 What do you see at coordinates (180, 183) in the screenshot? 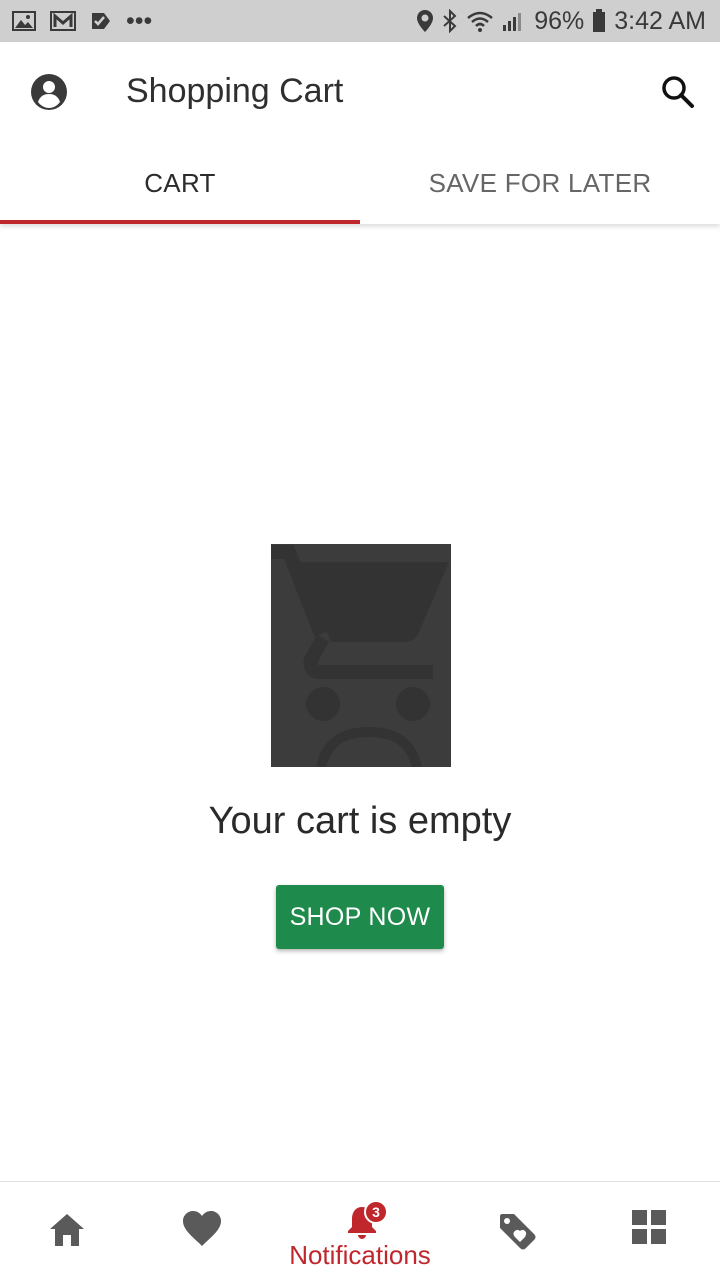
I see `tab-cart: CART` at bounding box center [180, 183].